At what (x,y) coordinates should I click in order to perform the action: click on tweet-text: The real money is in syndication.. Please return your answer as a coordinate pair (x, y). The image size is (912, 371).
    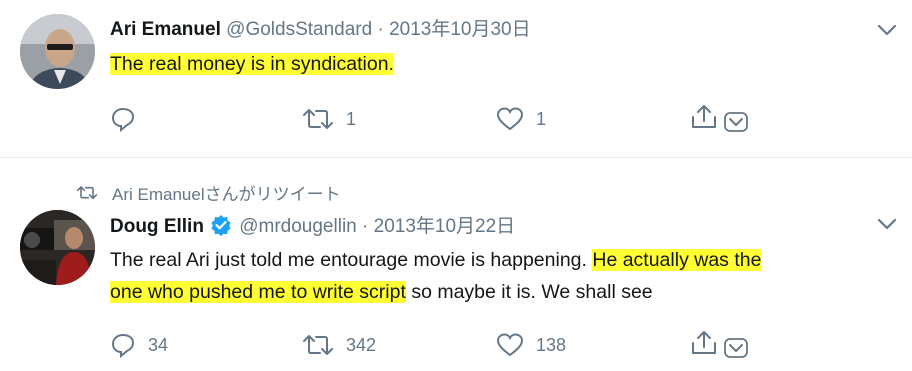
    Looking at the image, I should click on (505, 64).